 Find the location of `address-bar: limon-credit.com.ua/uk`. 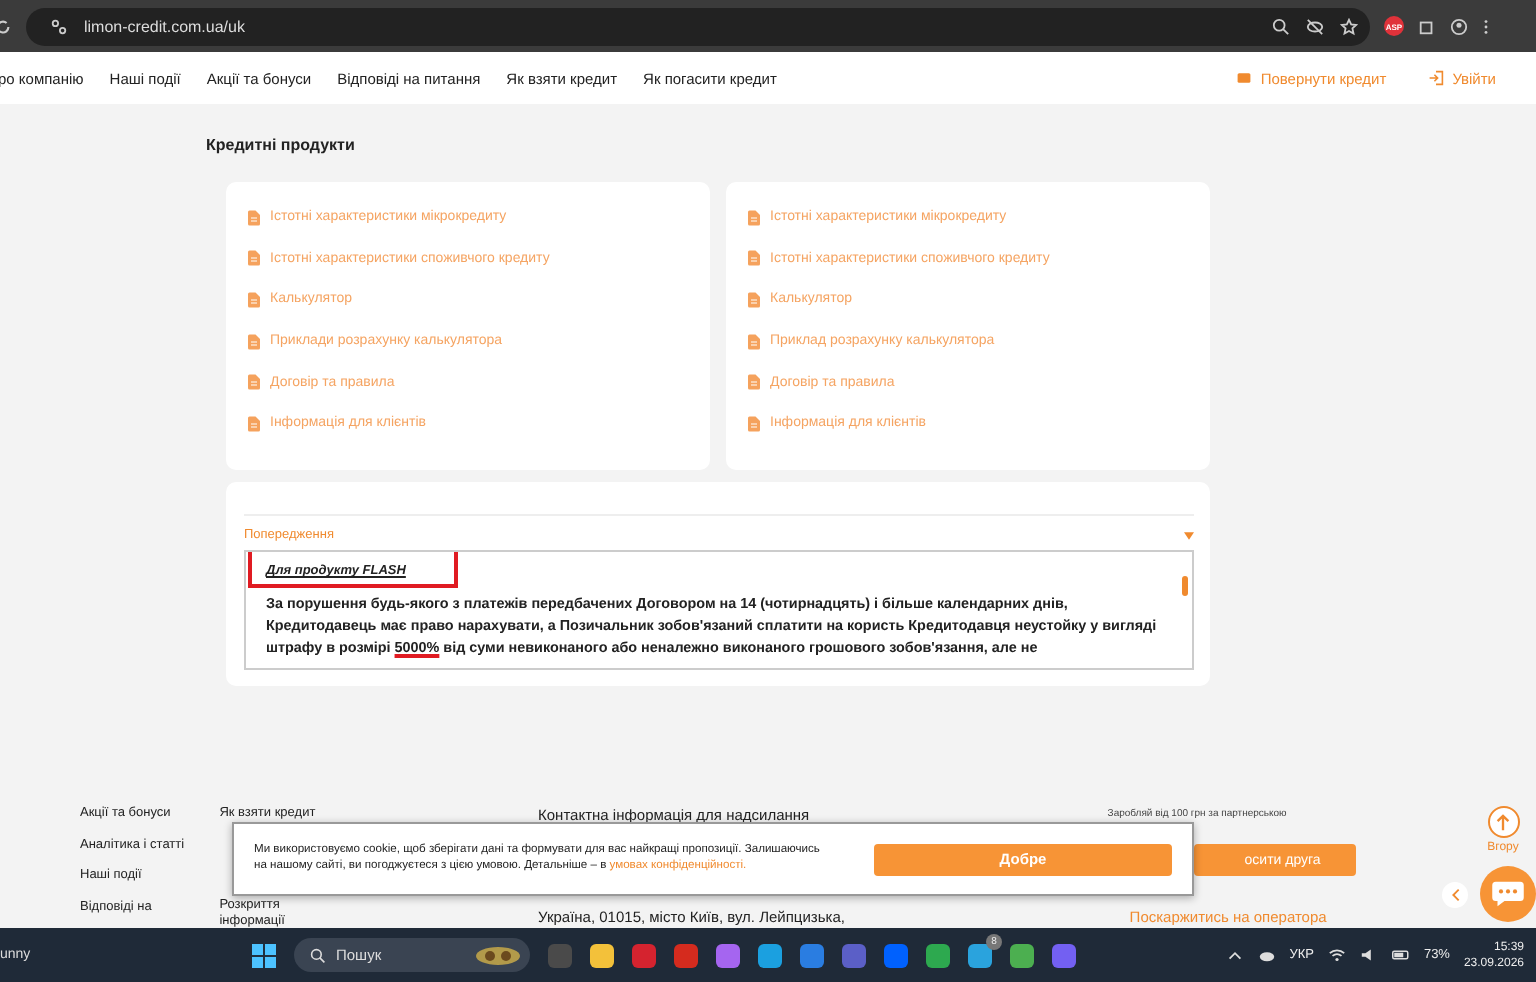

address-bar: limon-credit.com.ua/uk is located at coordinates (698, 26).